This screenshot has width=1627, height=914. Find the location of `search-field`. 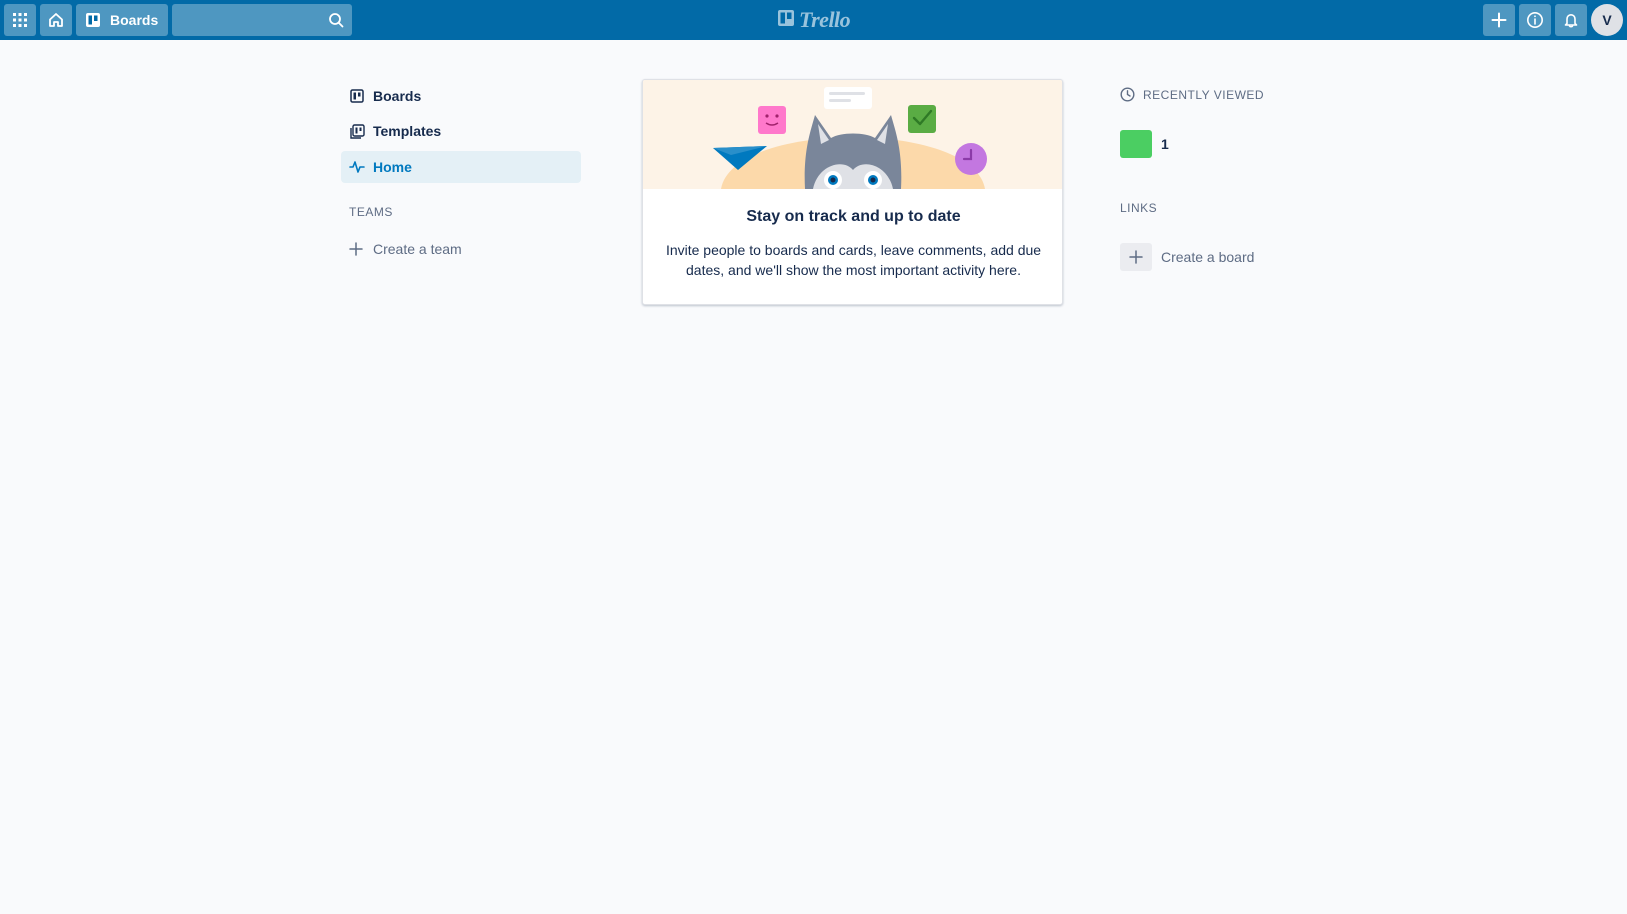

search-field is located at coordinates (262, 20).